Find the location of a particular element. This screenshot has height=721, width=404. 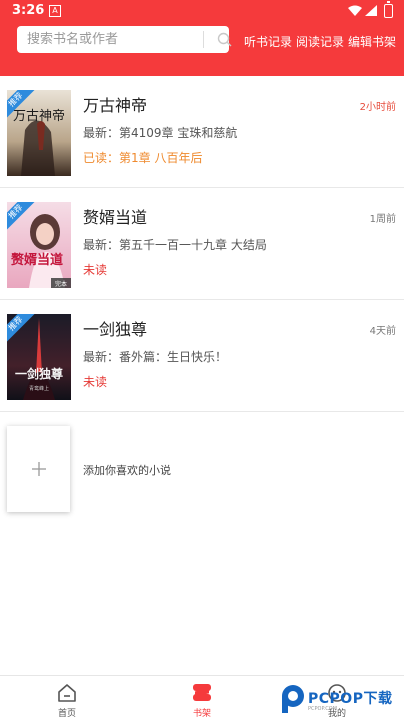

row-divider is located at coordinates (202, 411).